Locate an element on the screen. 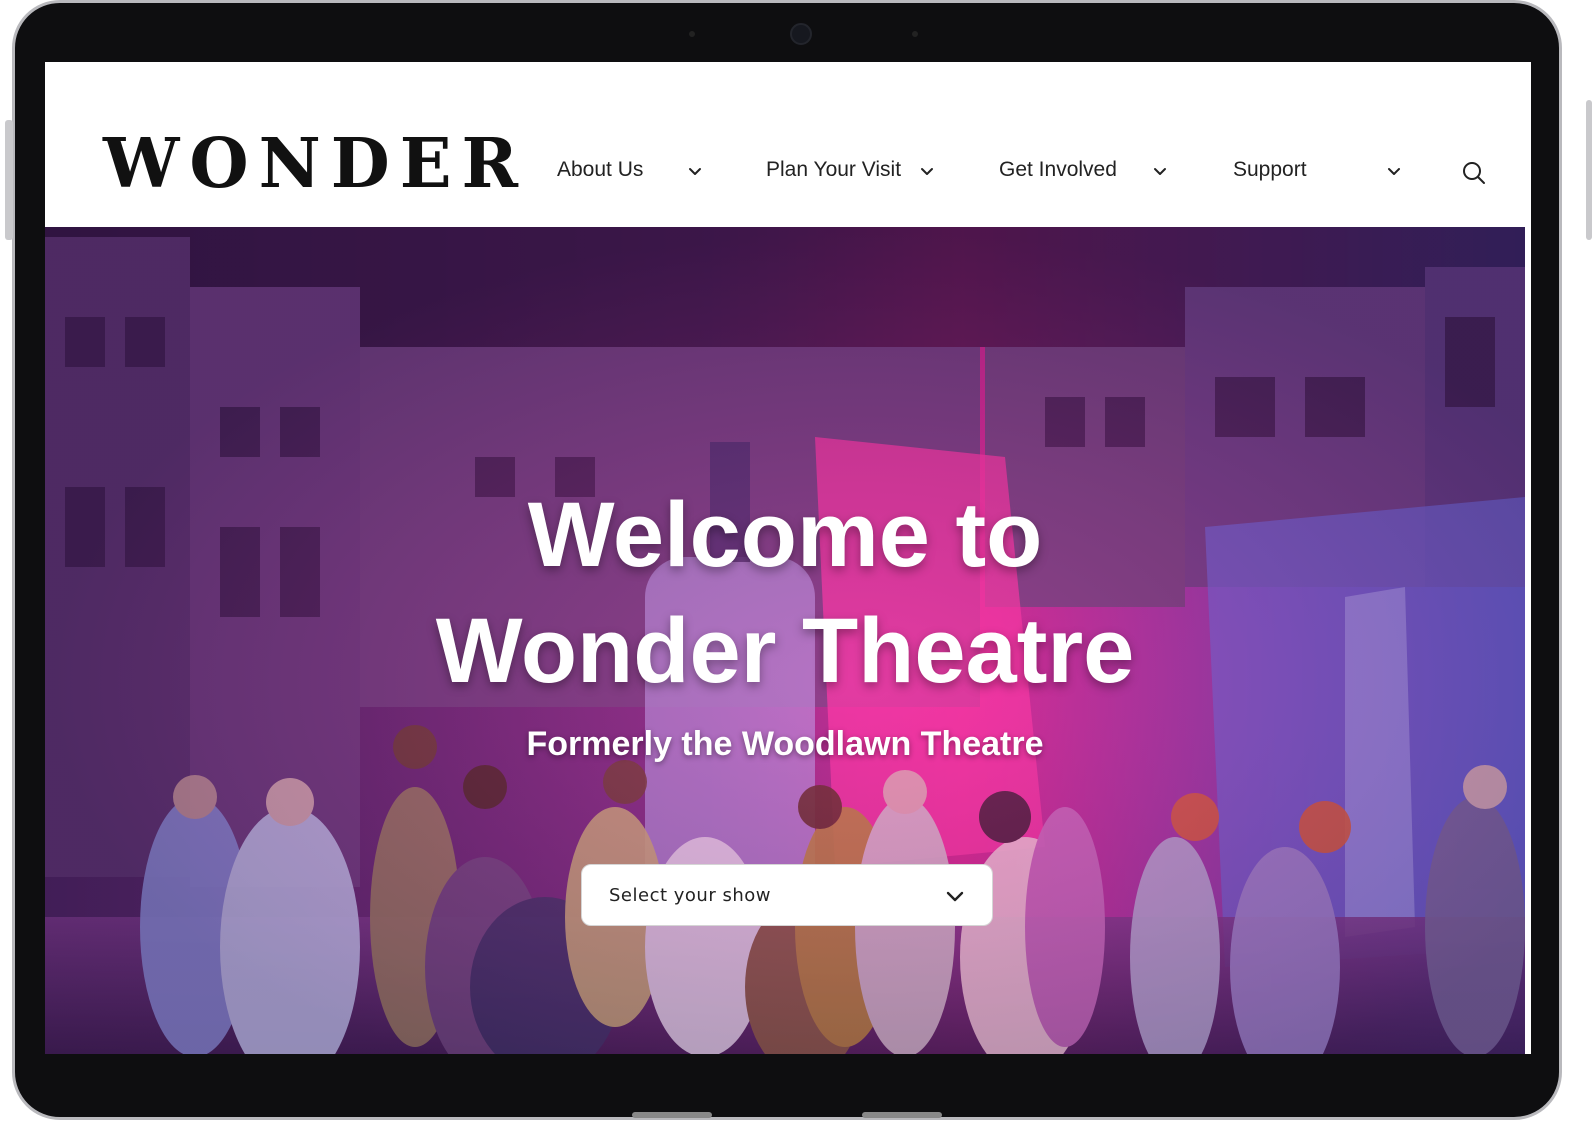 The image size is (1592, 1138). show-select-placeholder: Select your show is located at coordinates (690, 895).